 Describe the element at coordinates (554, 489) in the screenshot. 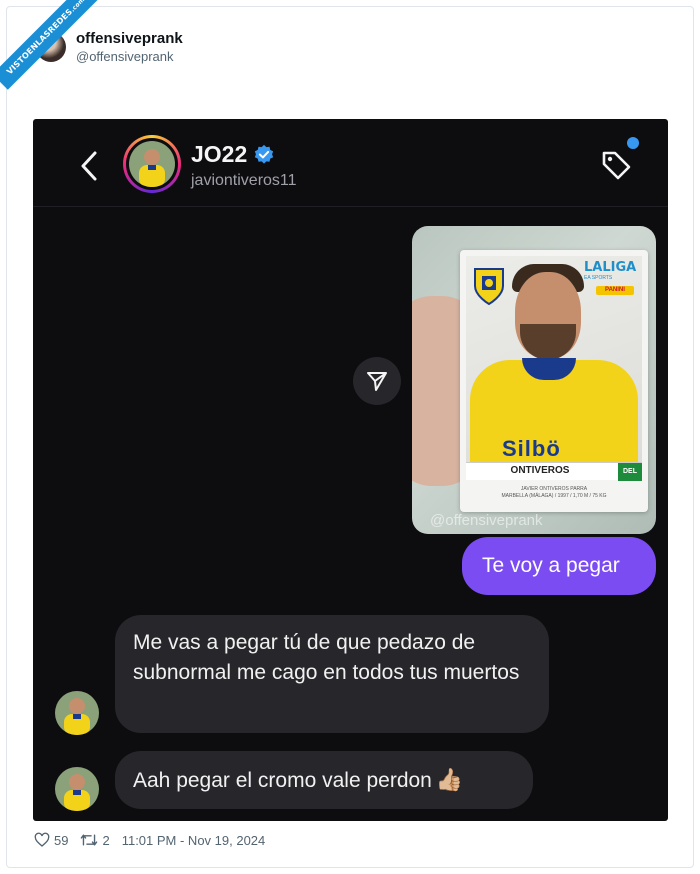

I see `sticker-info-line1: JAVIER ONTIVEROS PARRA` at that location.